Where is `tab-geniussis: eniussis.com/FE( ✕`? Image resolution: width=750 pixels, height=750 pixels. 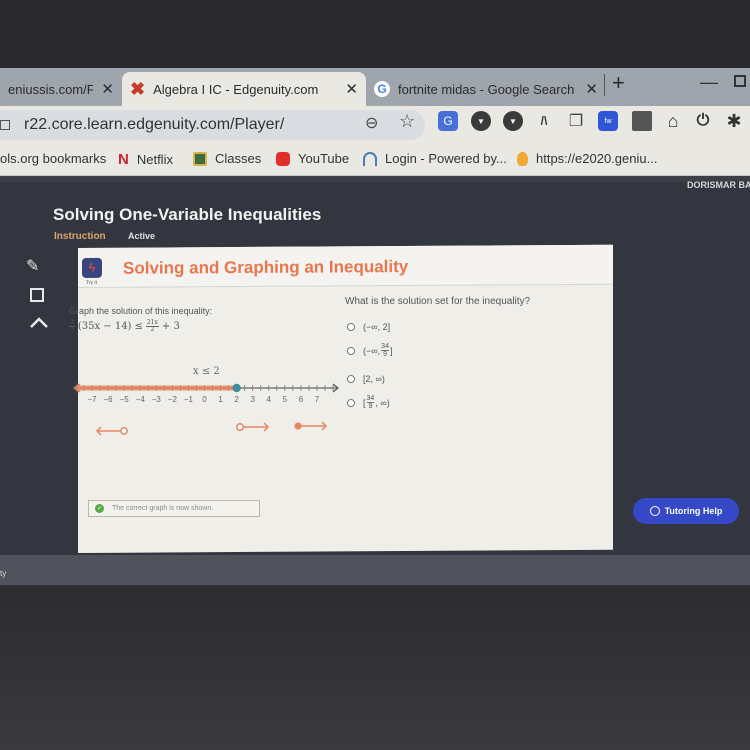 tab-geniussis: eniussis.com/FE( ✕ is located at coordinates (61, 89).